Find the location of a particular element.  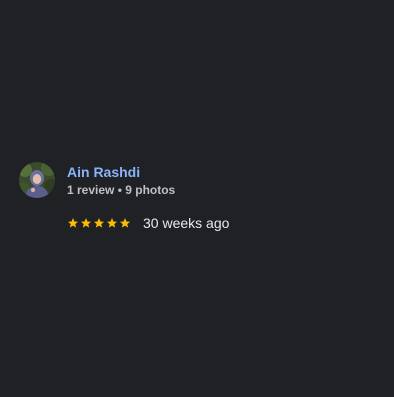

star-rating is located at coordinates (99, 223).